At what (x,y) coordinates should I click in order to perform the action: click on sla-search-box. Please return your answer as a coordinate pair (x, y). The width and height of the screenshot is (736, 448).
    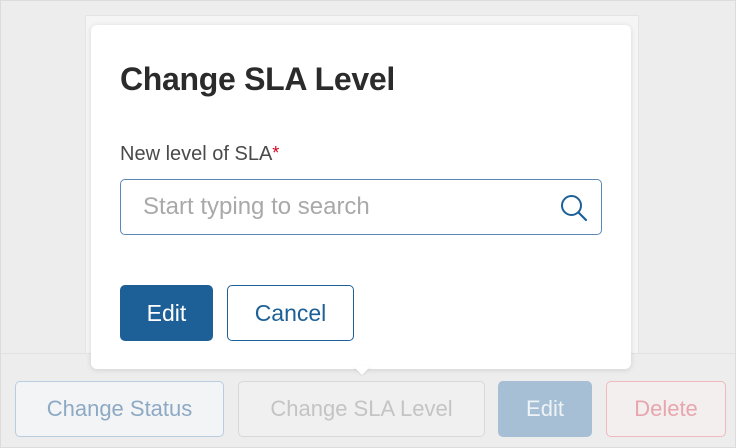
    Looking at the image, I should click on (361, 207).